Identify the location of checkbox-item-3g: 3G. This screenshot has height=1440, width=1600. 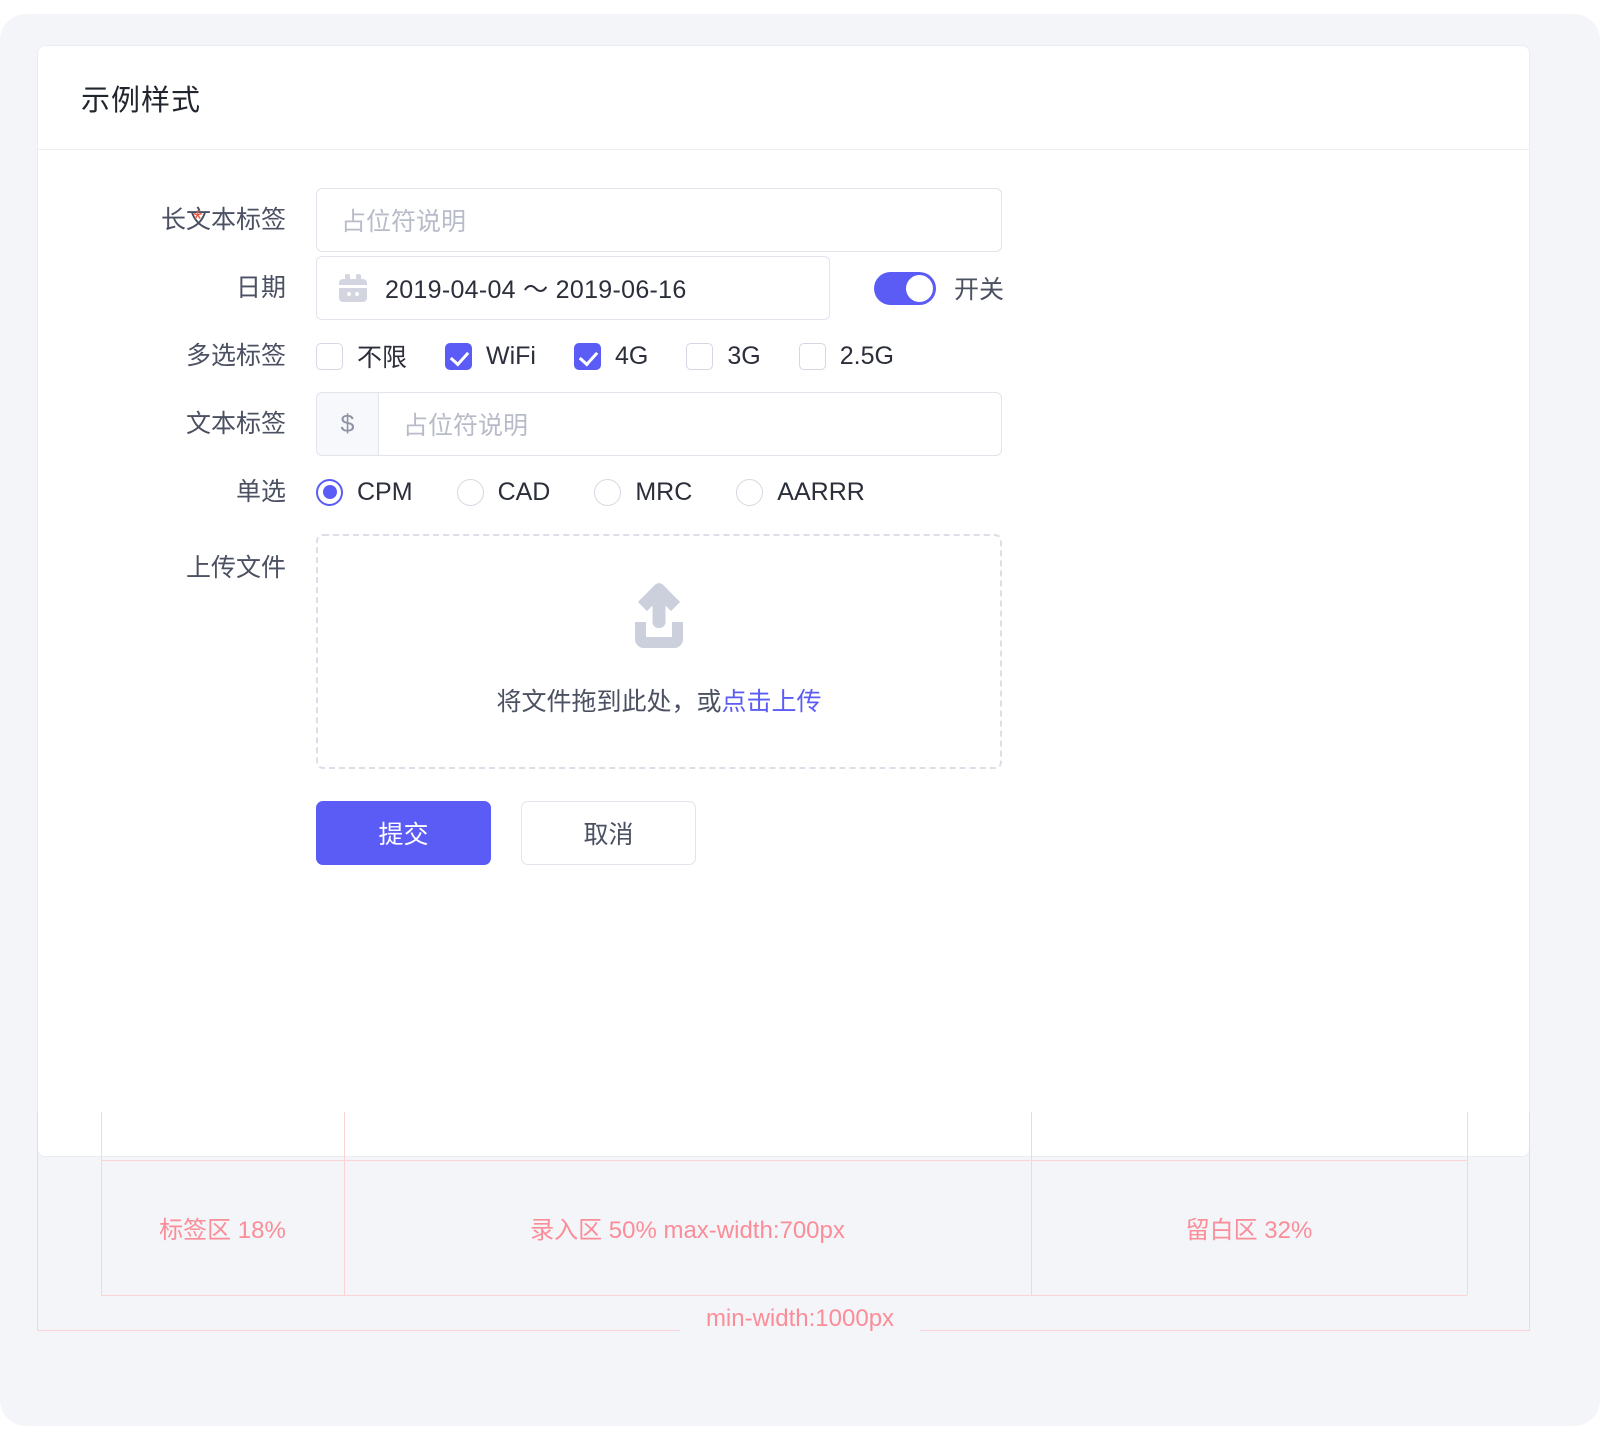
(723, 356).